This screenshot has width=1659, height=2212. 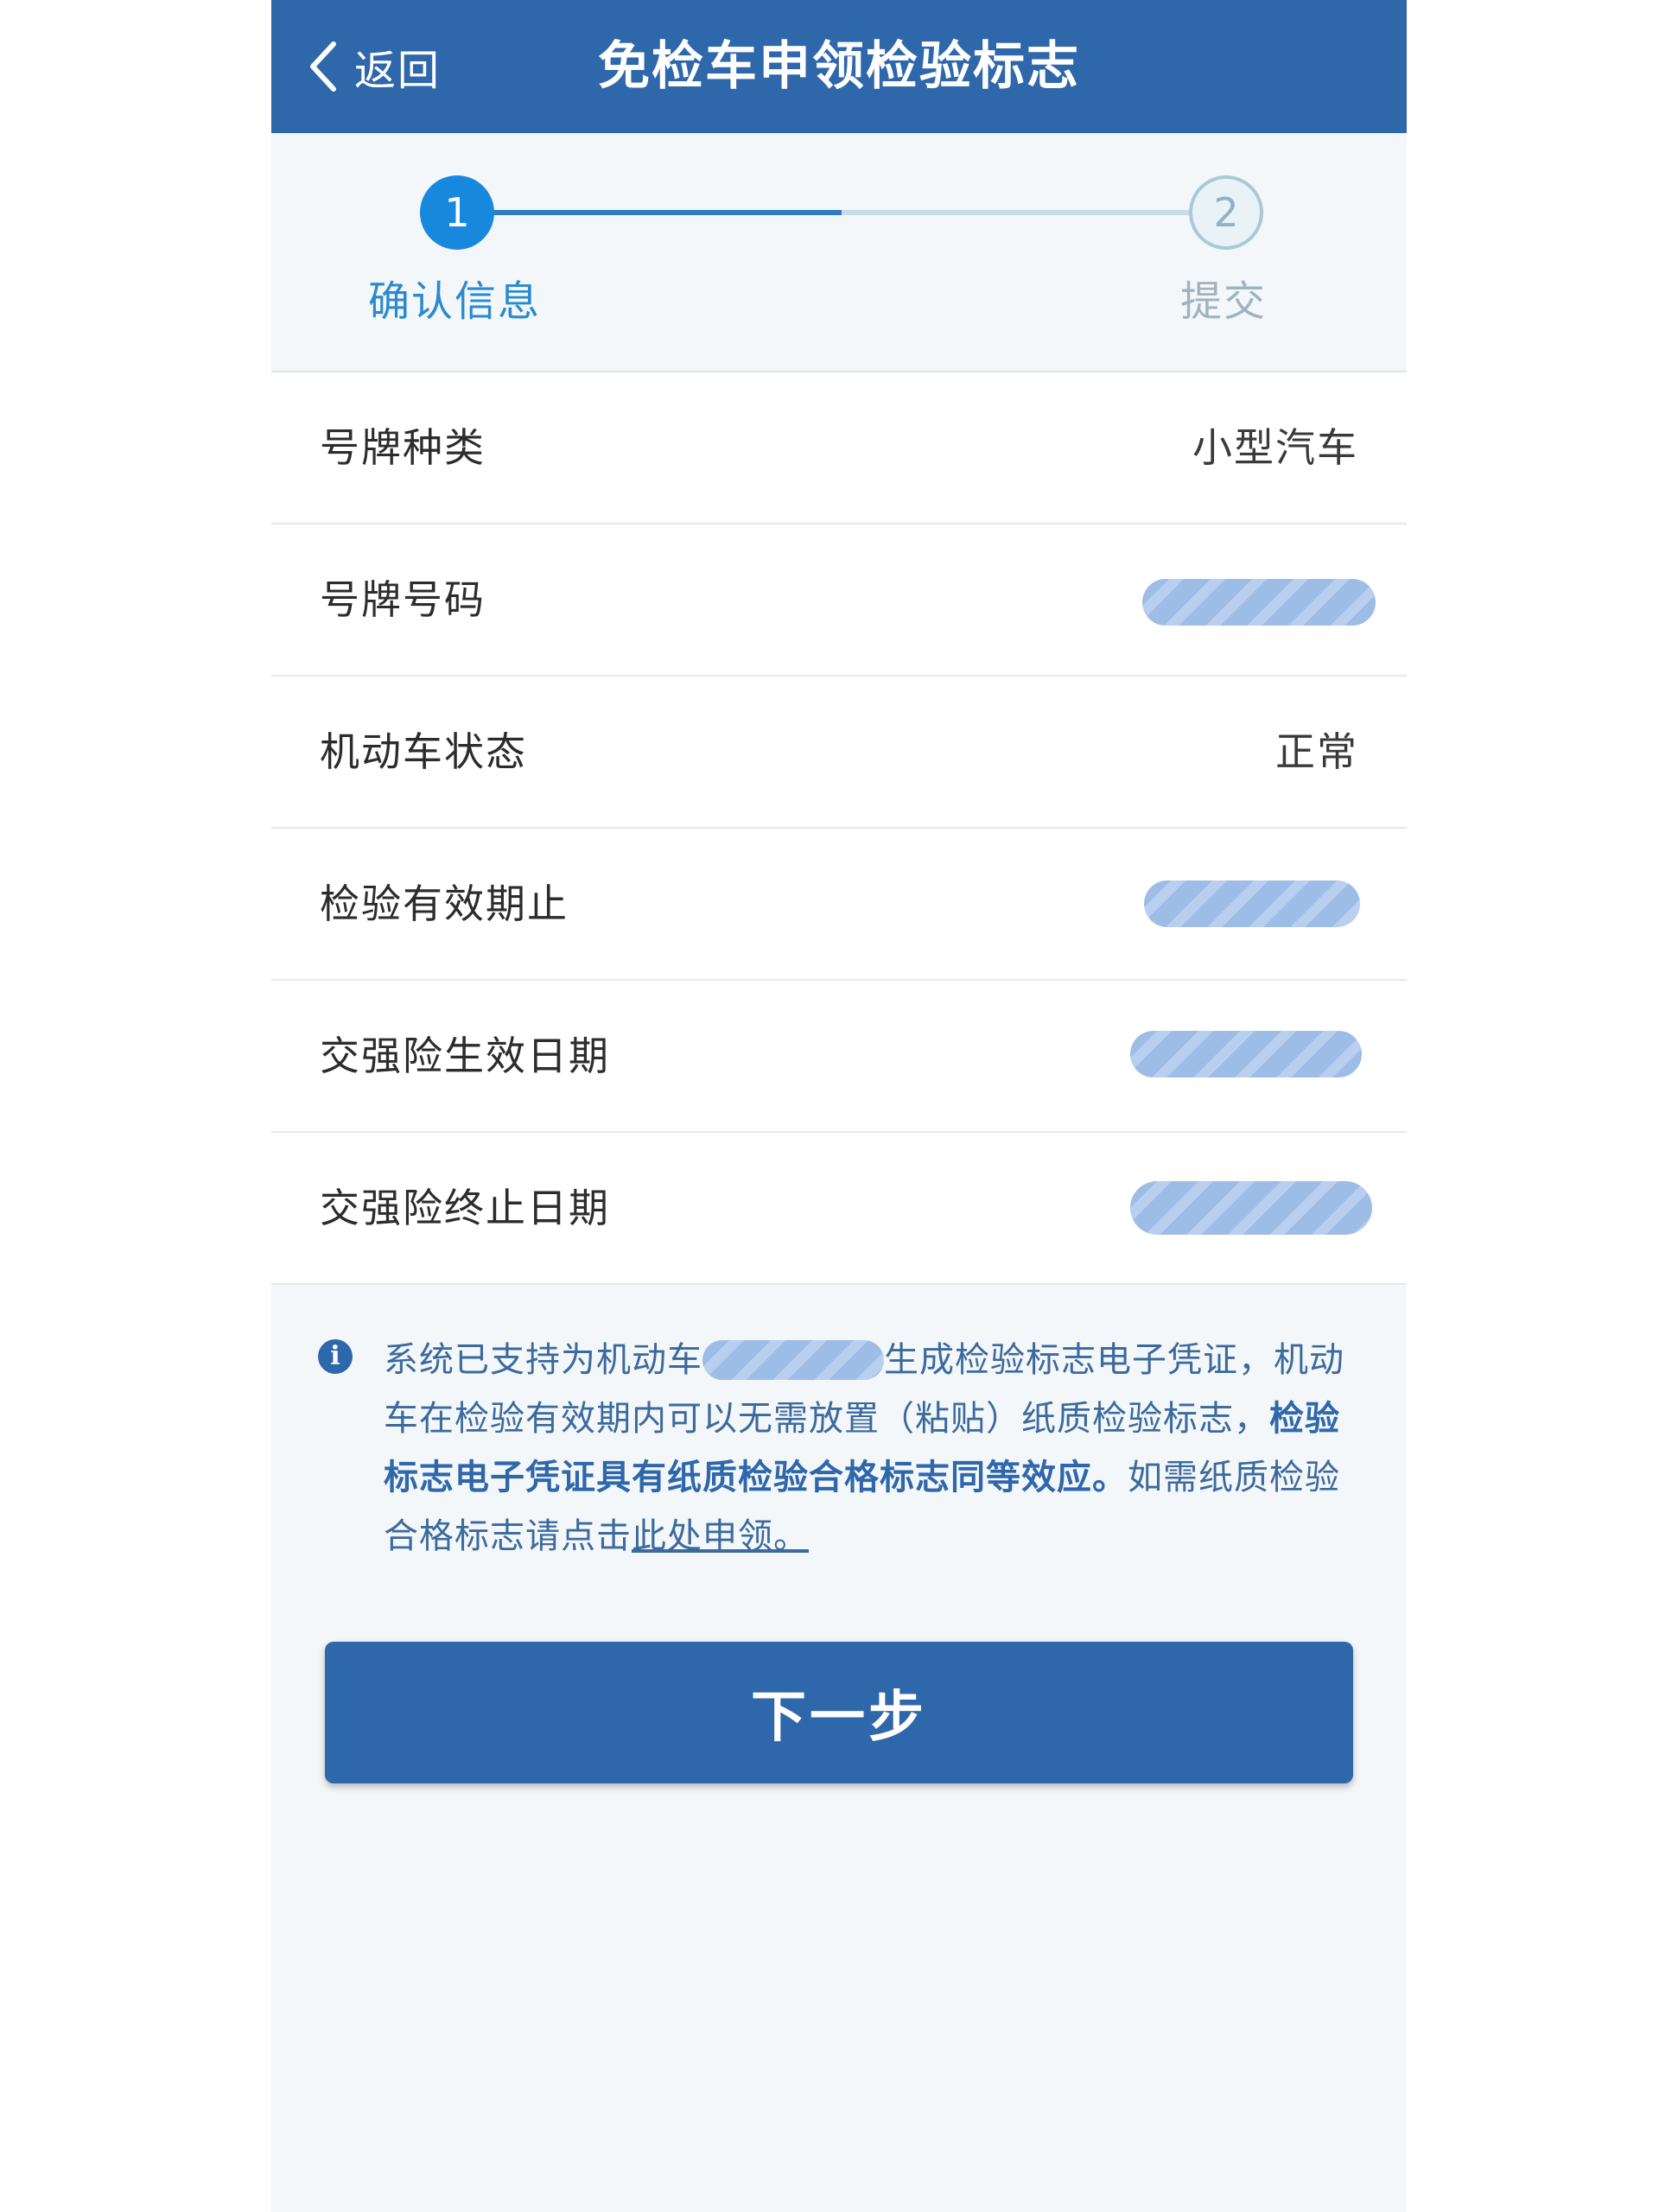 I want to click on row-vehicle-status: 机动车状态 正常, so click(x=839, y=753).